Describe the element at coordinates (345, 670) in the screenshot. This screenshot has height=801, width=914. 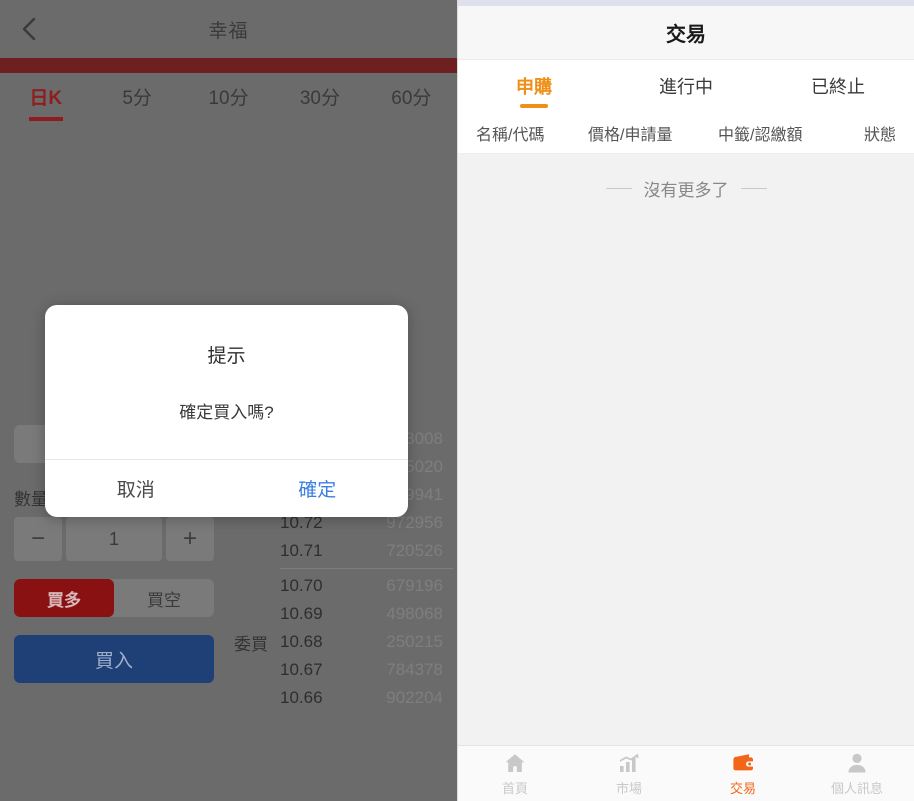
I see `orderbook-row: 10.67 784378` at that location.